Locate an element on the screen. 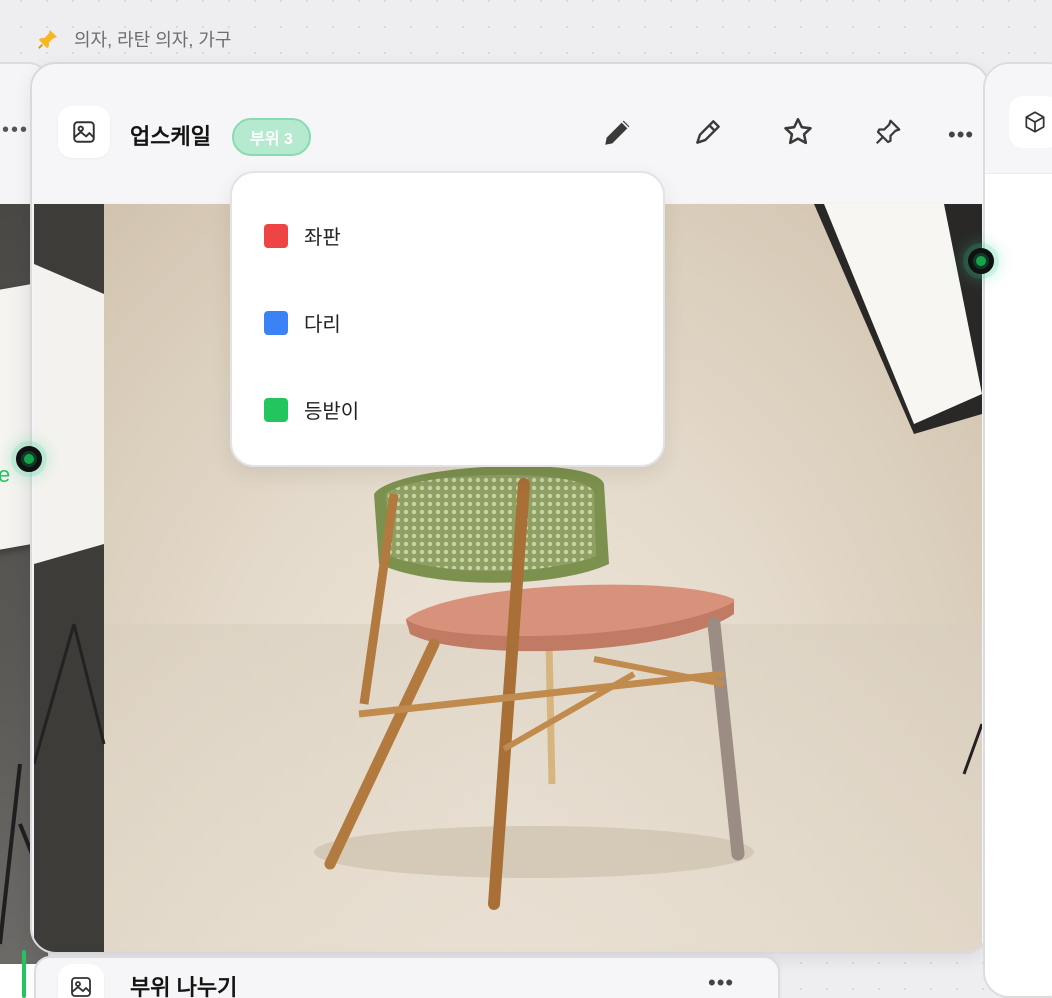  seat-color-swatch is located at coordinates (276, 235).